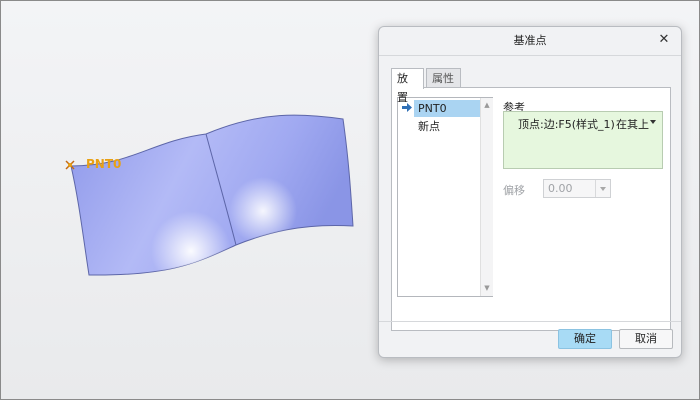 Image resolution: width=700 pixels, height=400 pixels. Describe the element at coordinates (486, 197) in the screenshot. I see `list-scrollbar: ▲ ▼` at that location.